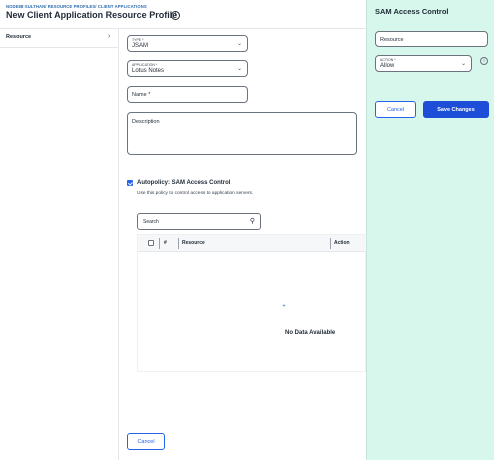 This screenshot has width=494, height=460. Describe the element at coordinates (342, 243) in the screenshot. I see `column-header-action: Action` at that location.